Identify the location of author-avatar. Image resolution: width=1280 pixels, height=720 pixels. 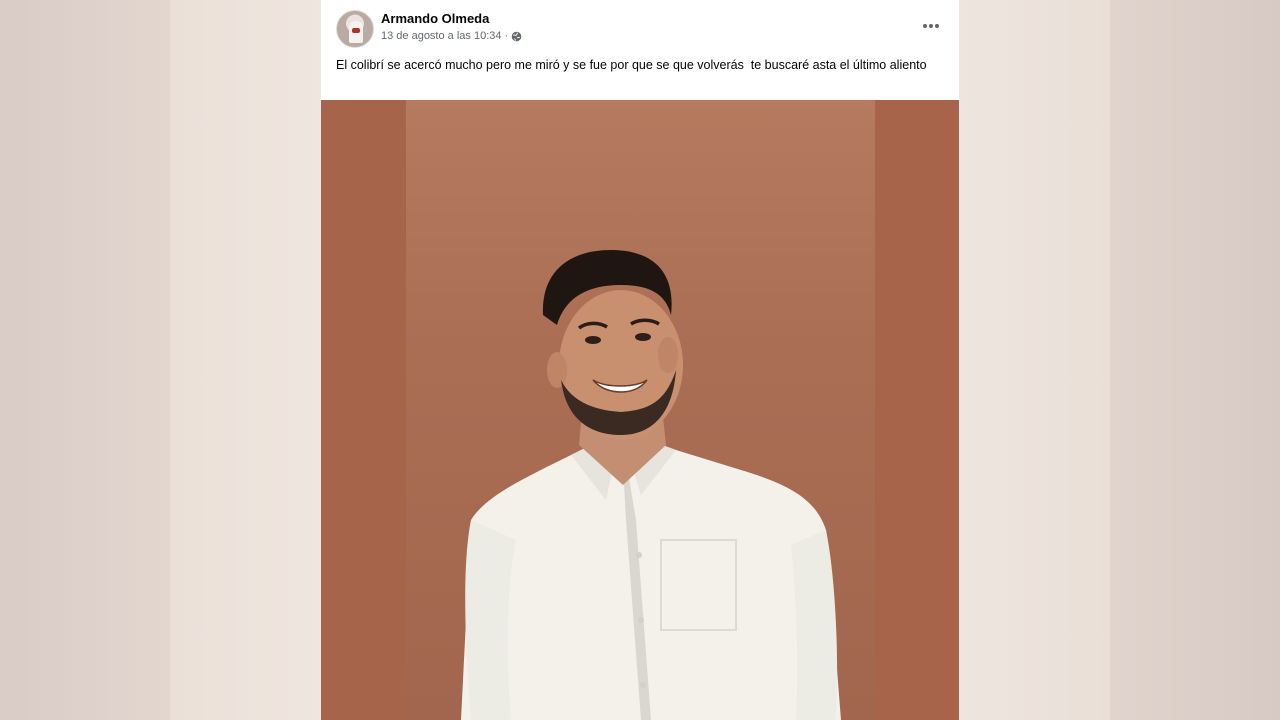
(355, 29).